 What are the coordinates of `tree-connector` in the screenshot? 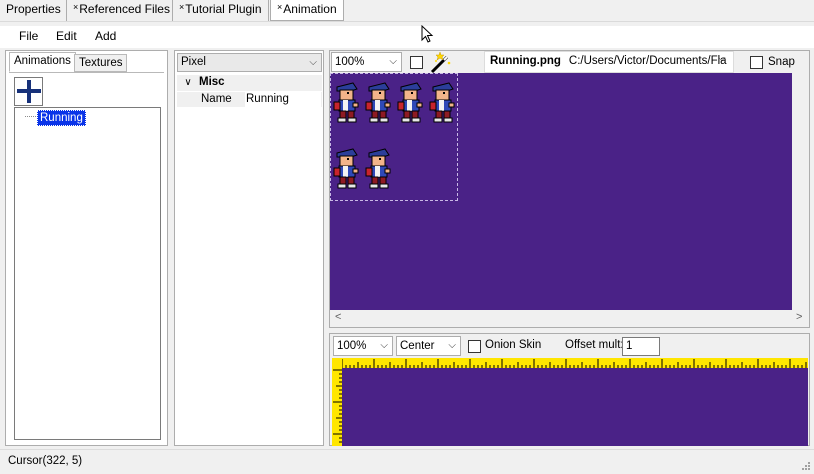 It's located at (30, 116).